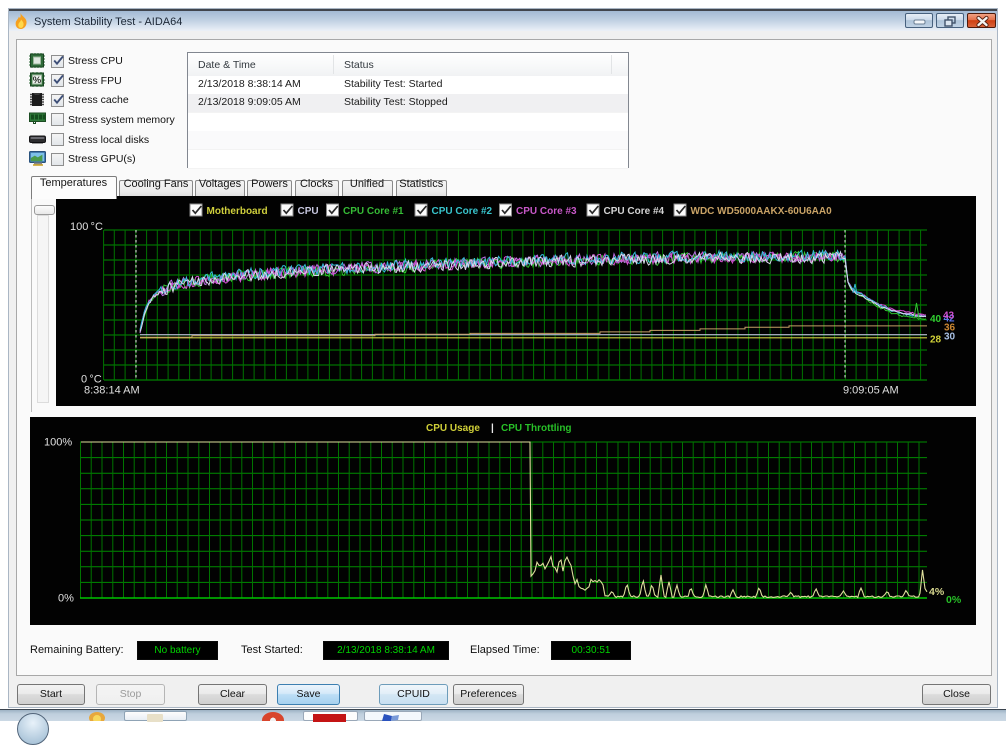  What do you see at coordinates (112, 391) in the screenshot?
I see `svg-text: 8:38:14 AM` at bounding box center [112, 391].